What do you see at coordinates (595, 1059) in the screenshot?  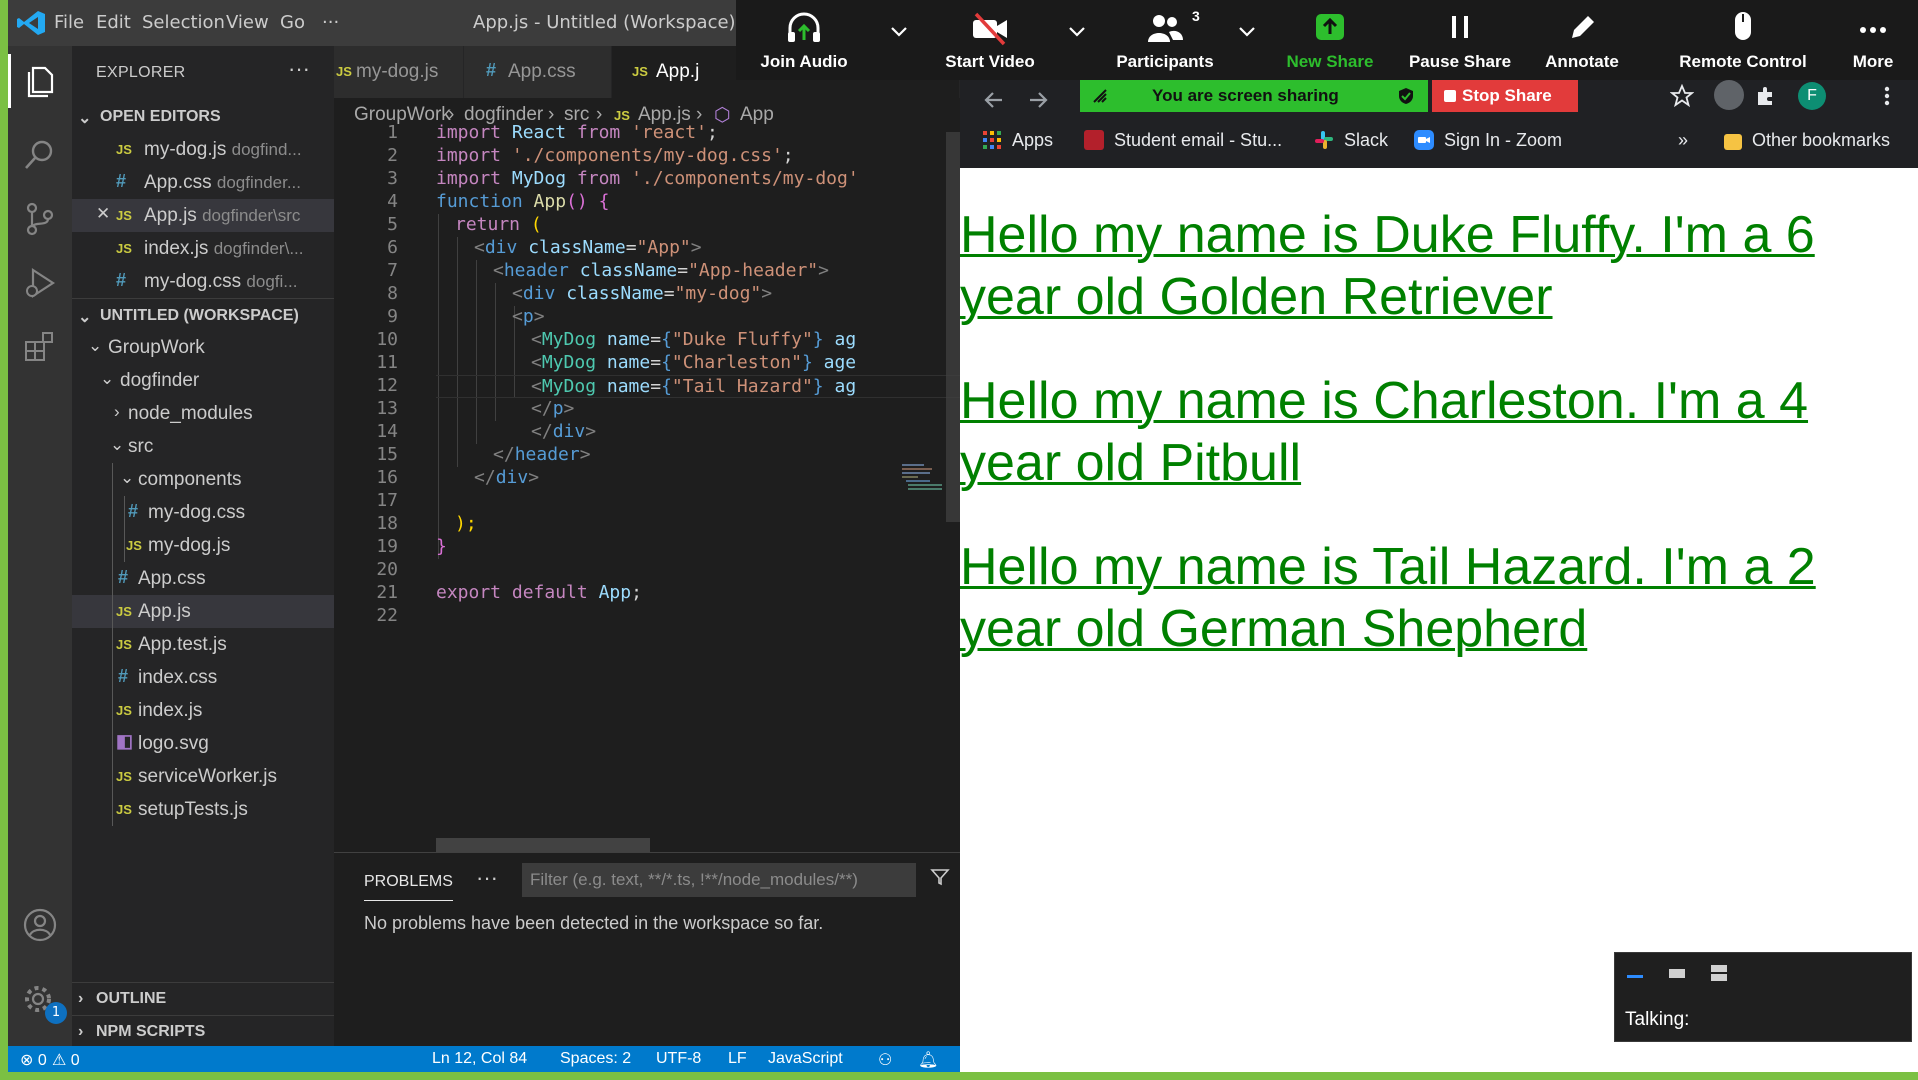 I see `status-indentation: Spaces: 2` at bounding box center [595, 1059].